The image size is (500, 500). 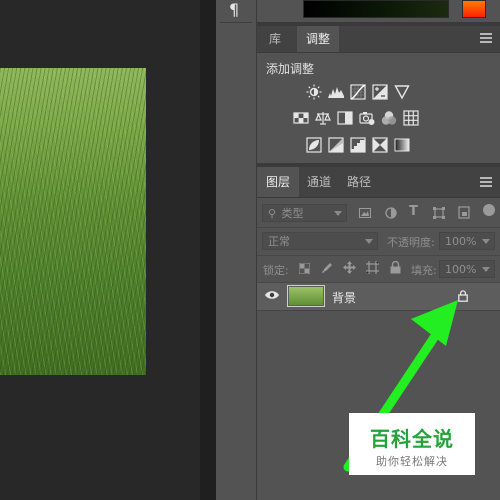 I want to click on eye-icon, so click(x=272, y=295).